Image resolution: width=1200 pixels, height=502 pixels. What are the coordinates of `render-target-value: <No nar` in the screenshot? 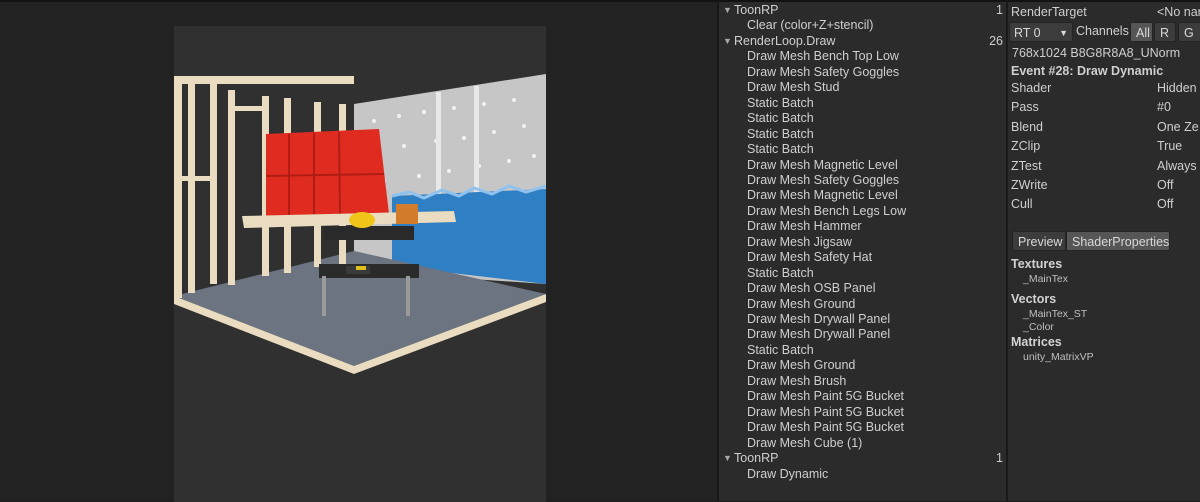 It's located at (1178, 12).